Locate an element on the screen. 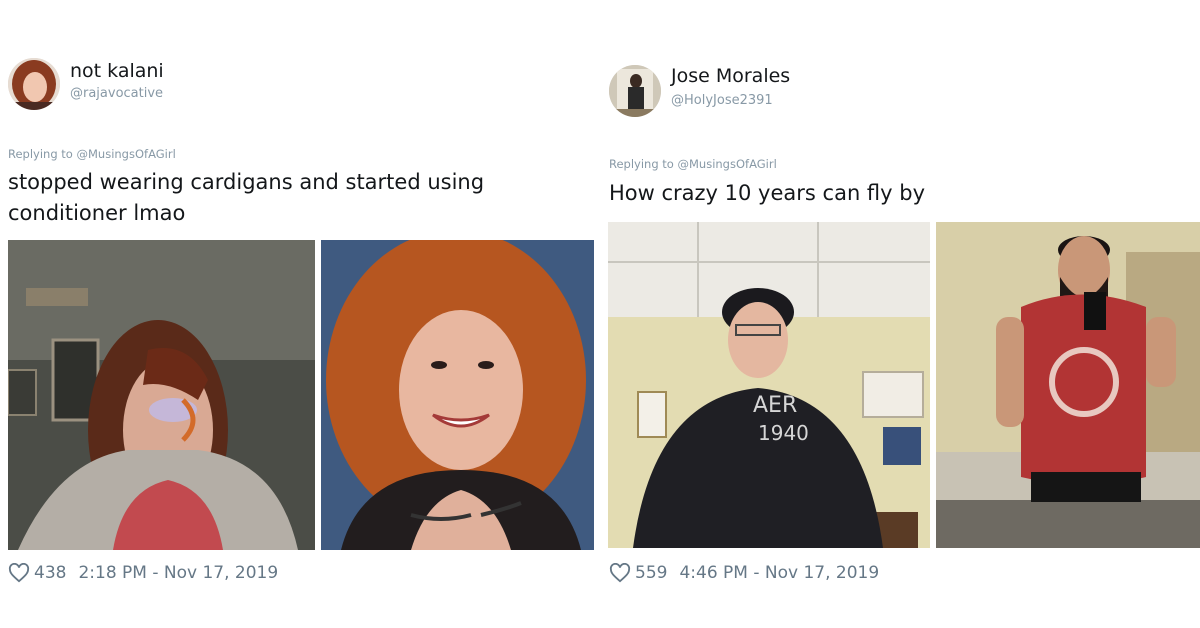 Image resolution: width=1200 pixels, height=628 pixels. like-count: 438 is located at coordinates (50, 573).